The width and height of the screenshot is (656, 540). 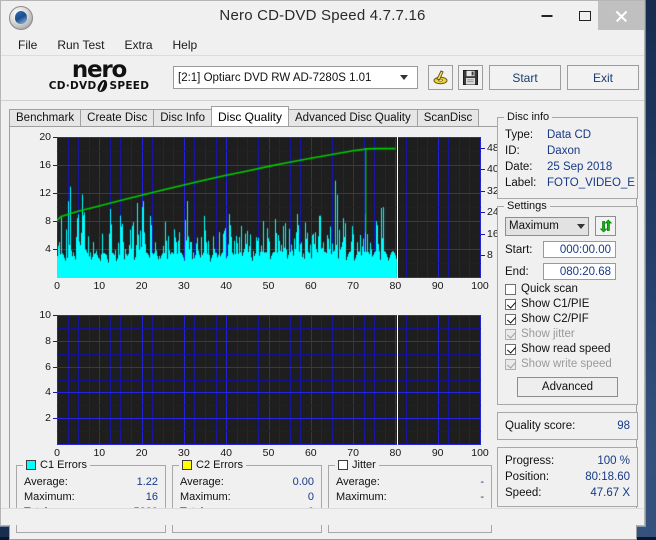 What do you see at coordinates (527, 477) in the screenshot?
I see `position-label: Position:` at bounding box center [527, 477].